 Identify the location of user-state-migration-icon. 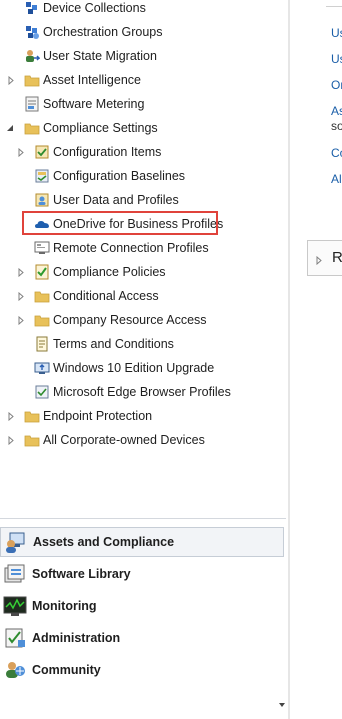
(32, 56).